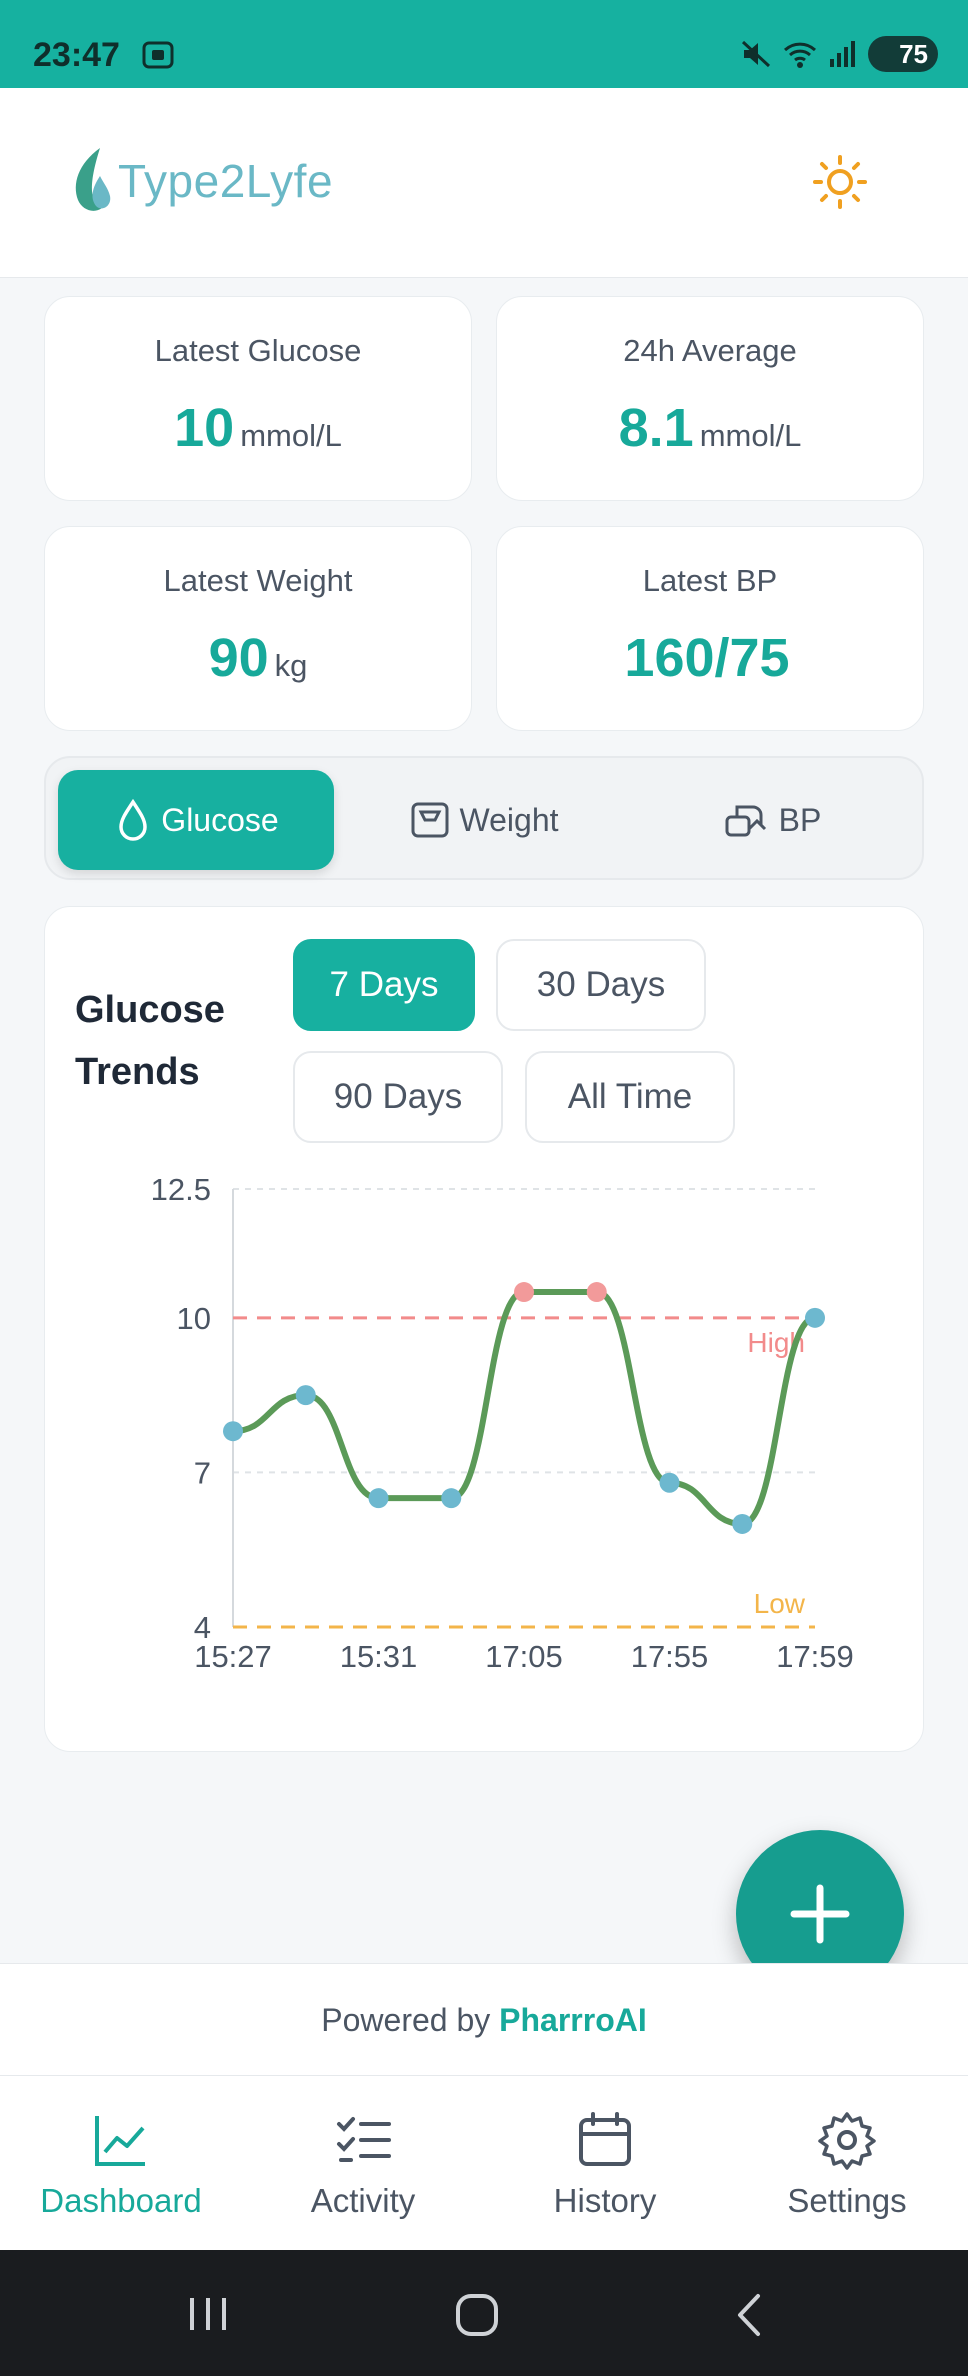 The width and height of the screenshot is (968, 2376). I want to click on tab-label: Weight, so click(509, 819).